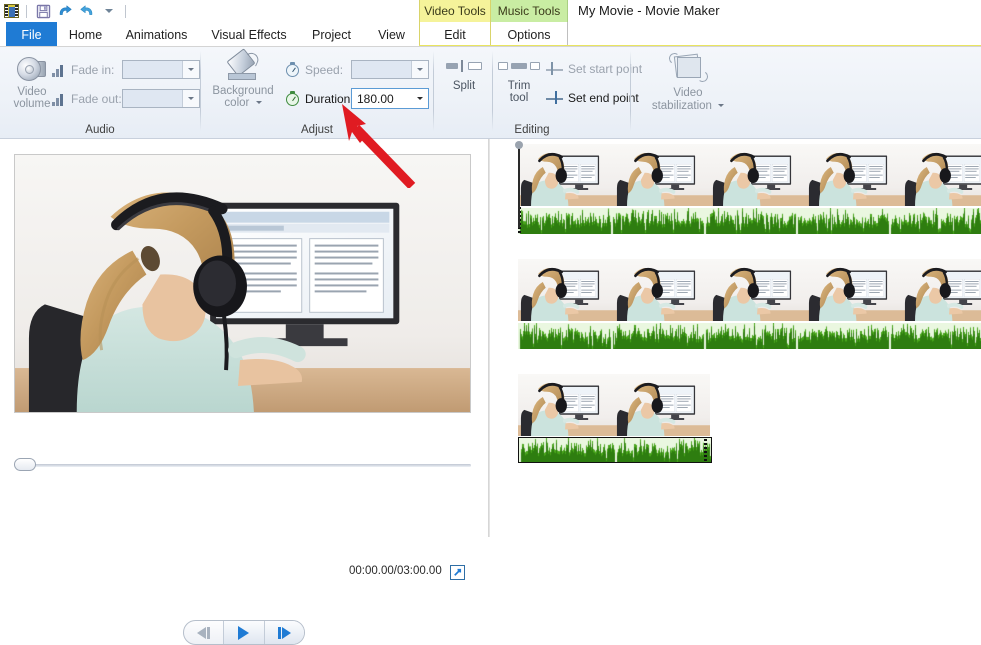  I want to click on background-color-label-line1: Background, so click(243, 91).